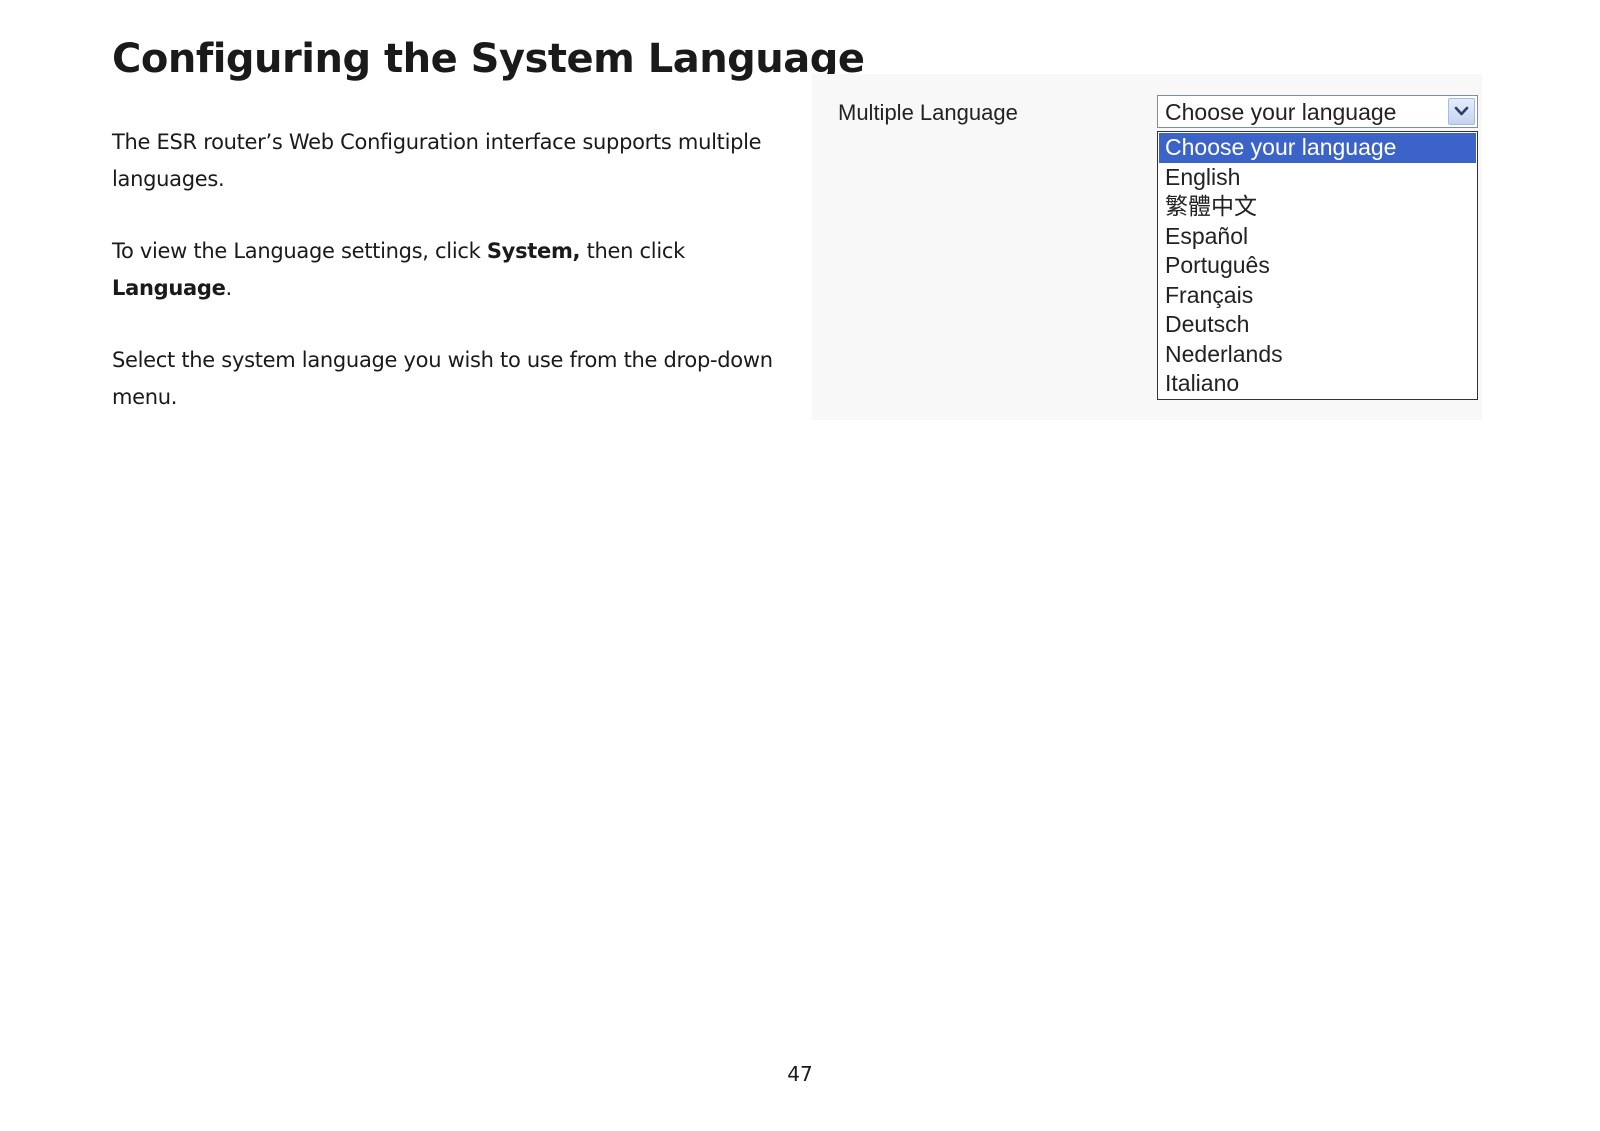 This screenshot has height=1131, width=1600. What do you see at coordinates (1317, 325) in the screenshot?
I see `language-option-german: Deutsch` at bounding box center [1317, 325].